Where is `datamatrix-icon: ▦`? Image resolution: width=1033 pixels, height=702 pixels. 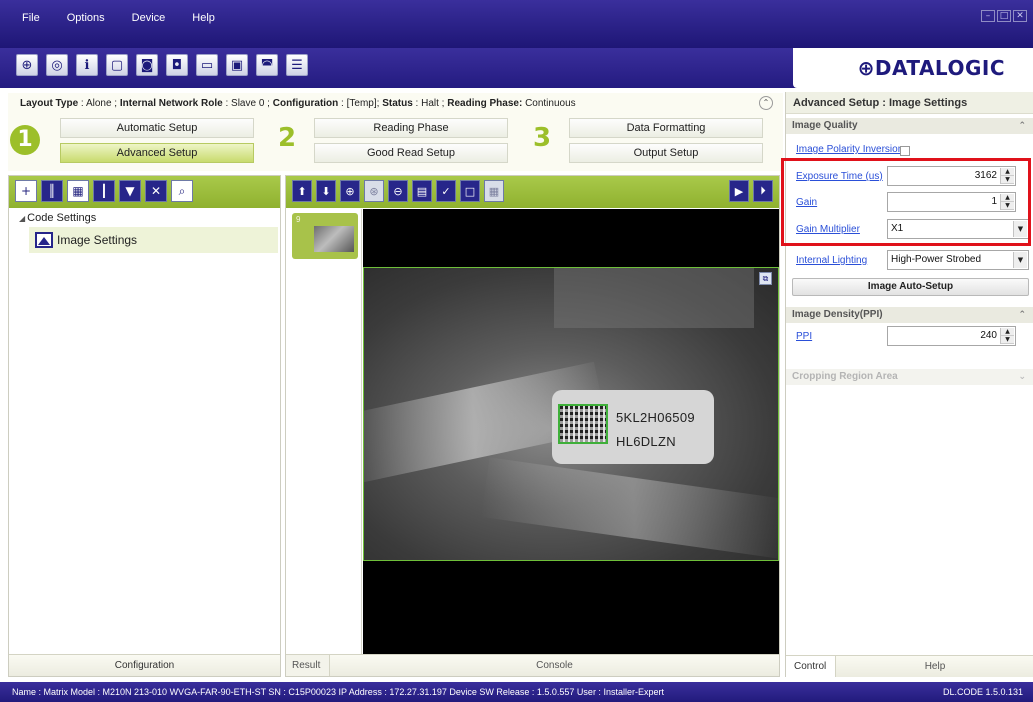 datamatrix-icon: ▦ is located at coordinates (78, 191).